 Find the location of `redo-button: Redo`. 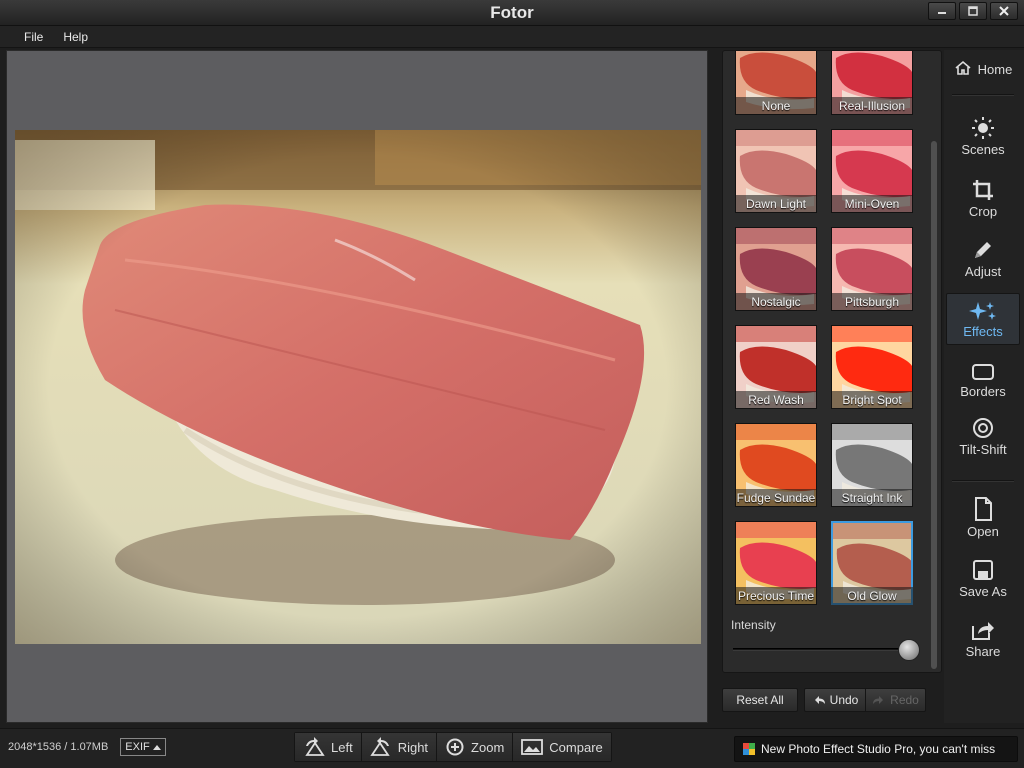

redo-button: Redo is located at coordinates (896, 700).